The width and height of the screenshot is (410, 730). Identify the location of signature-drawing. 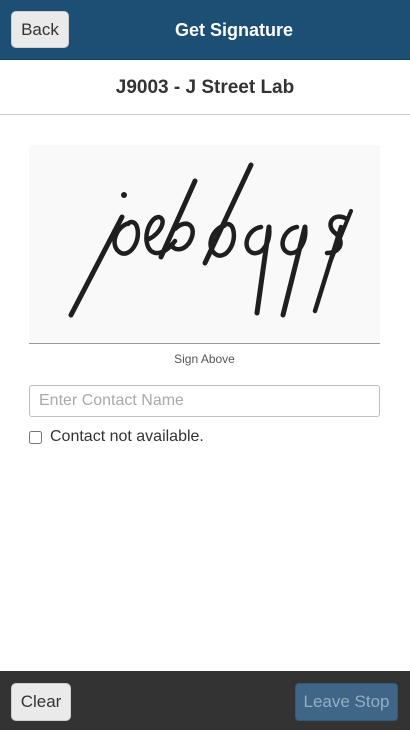
(210, 240).